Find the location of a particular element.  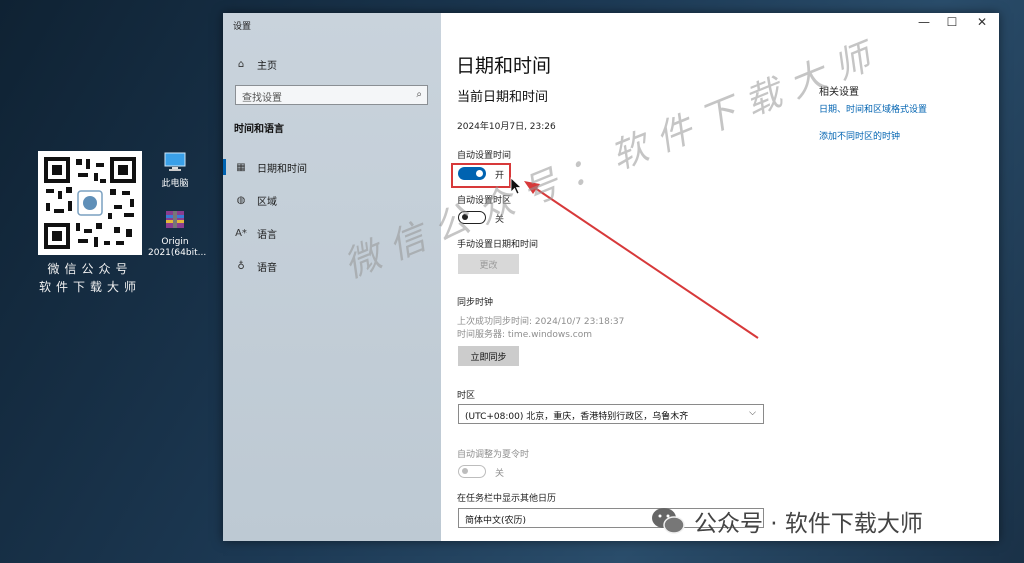

qr-caption-line2: 软件下载大师 is located at coordinates (89, 287).